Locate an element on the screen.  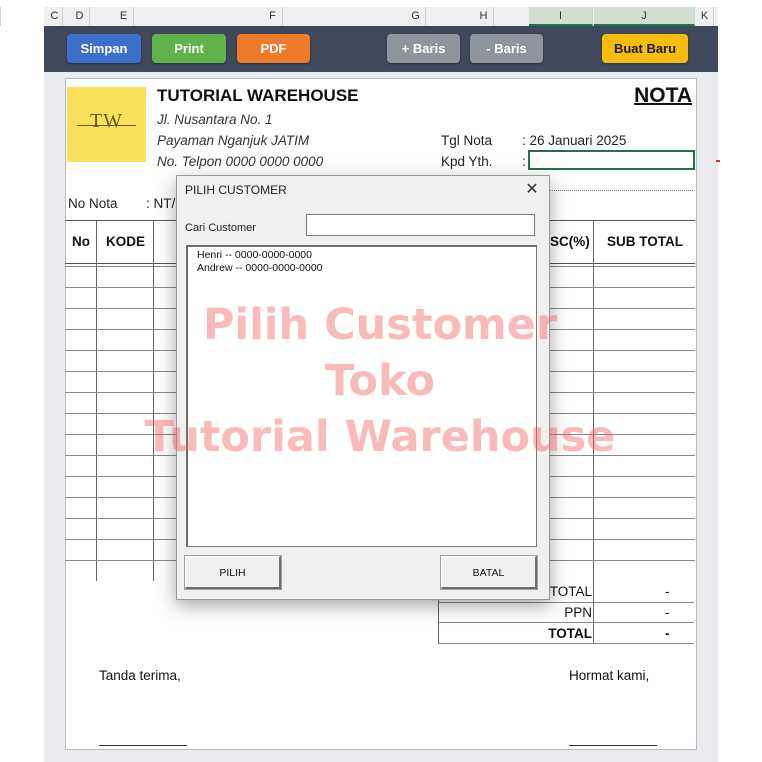
recipient-dotted-line is located at coordinates (611, 190).